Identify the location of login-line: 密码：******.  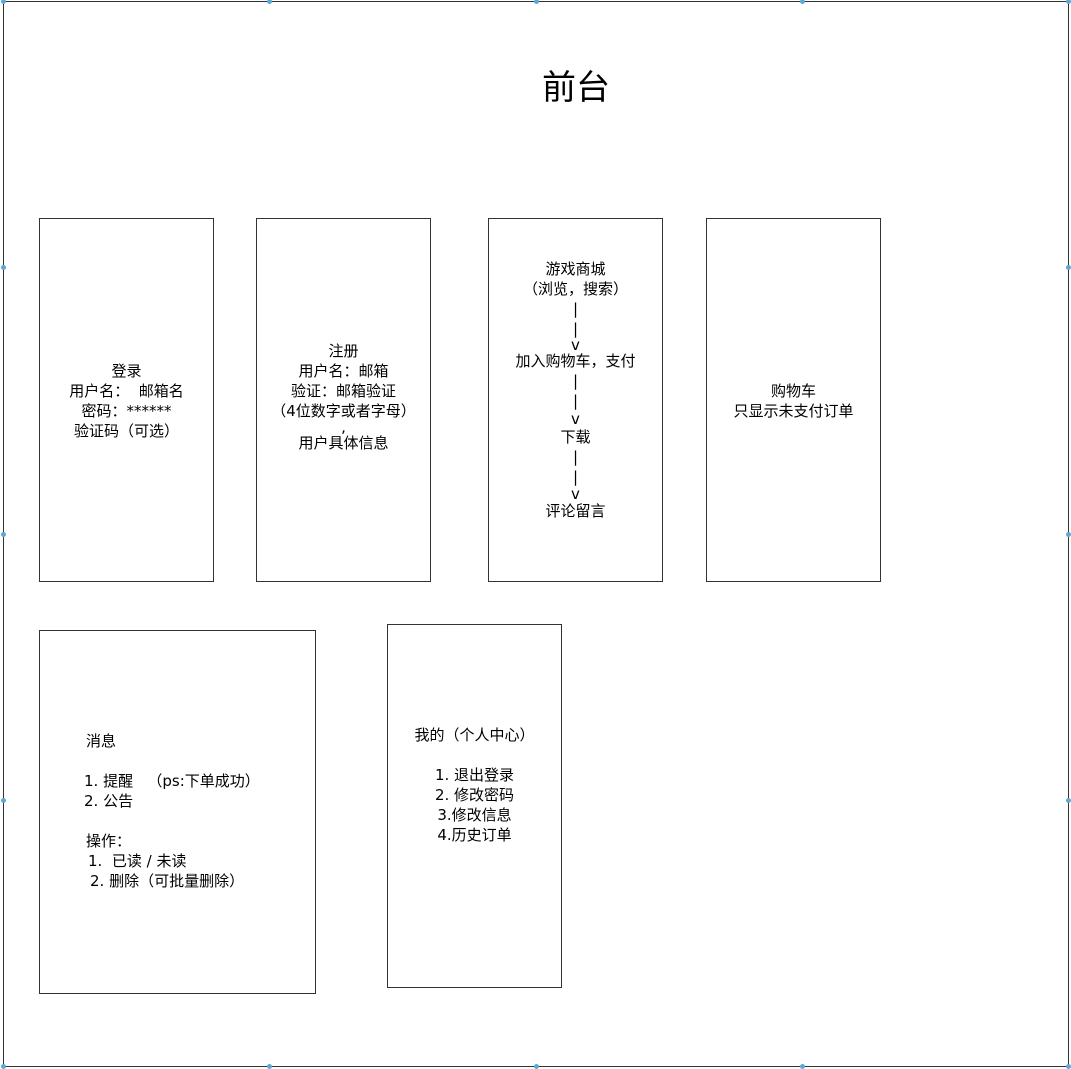
(126, 411).